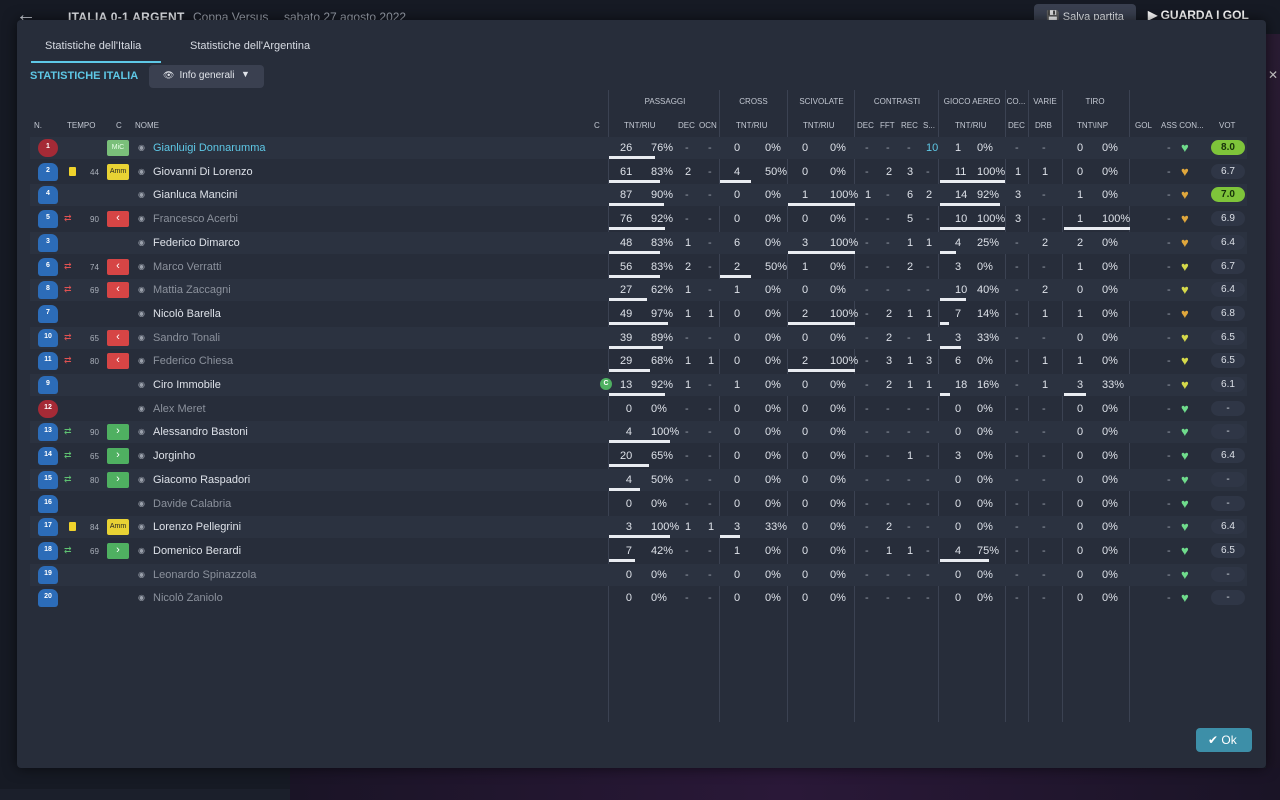  I want to click on player-name: Federico Dimarco, so click(196, 243).